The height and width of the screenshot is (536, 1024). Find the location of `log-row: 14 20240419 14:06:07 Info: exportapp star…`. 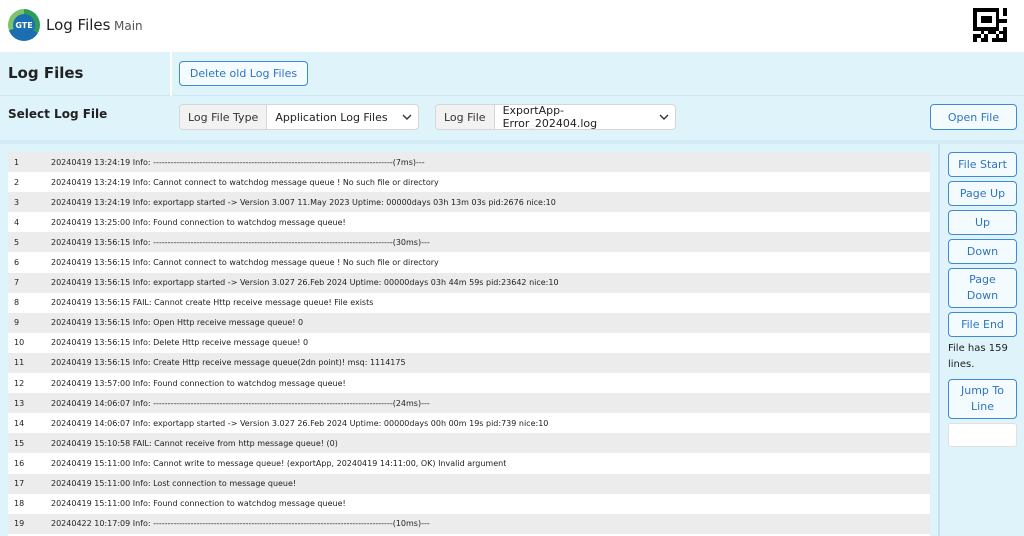

log-row: 14 20240419 14:06:07 Info: exportapp star… is located at coordinates (469, 423).